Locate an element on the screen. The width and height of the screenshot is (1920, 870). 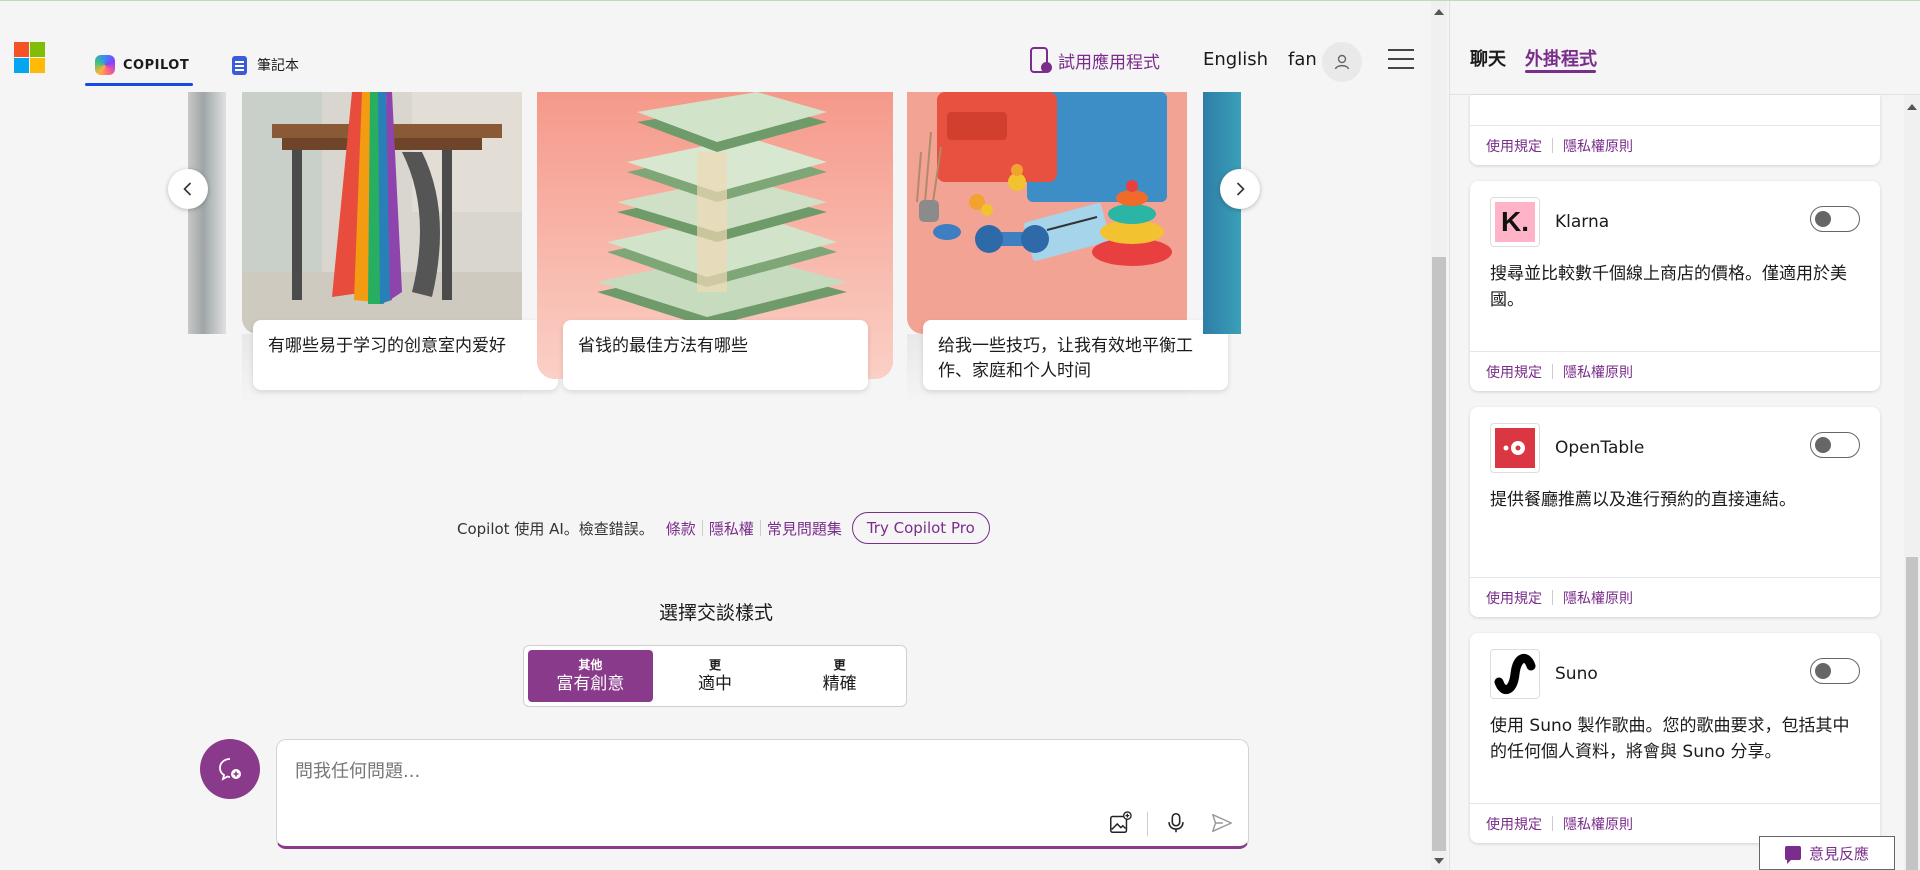
send-button is located at coordinates (1222, 823).